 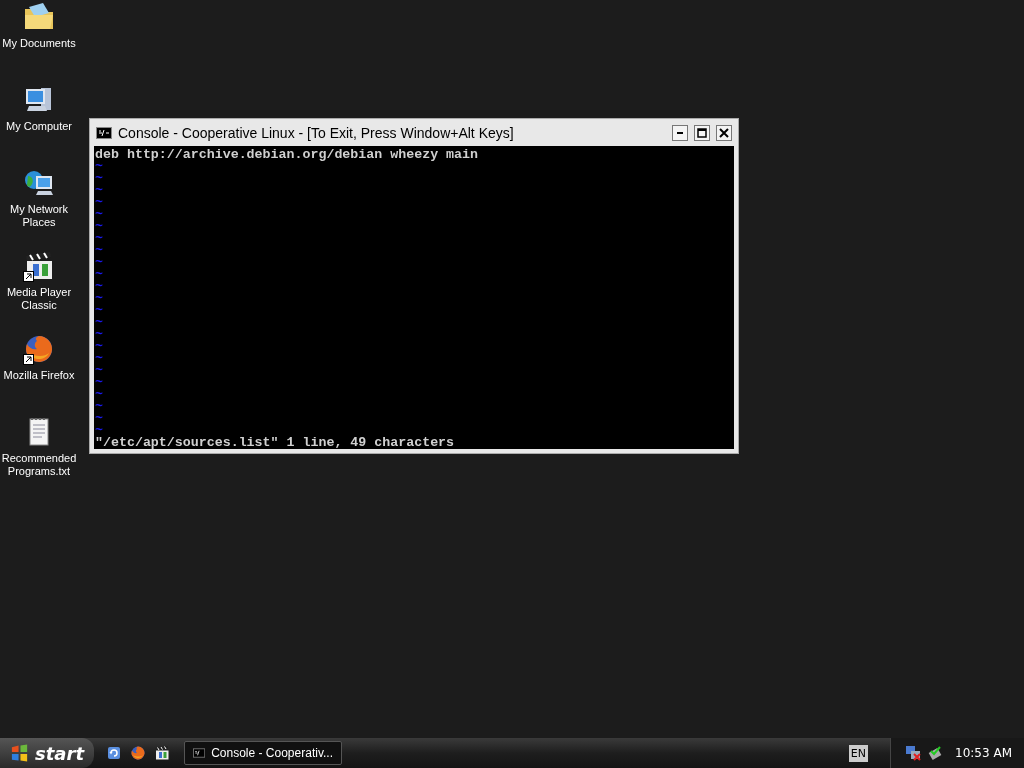 I want to click on maximize-icon, so click(x=702, y=132).